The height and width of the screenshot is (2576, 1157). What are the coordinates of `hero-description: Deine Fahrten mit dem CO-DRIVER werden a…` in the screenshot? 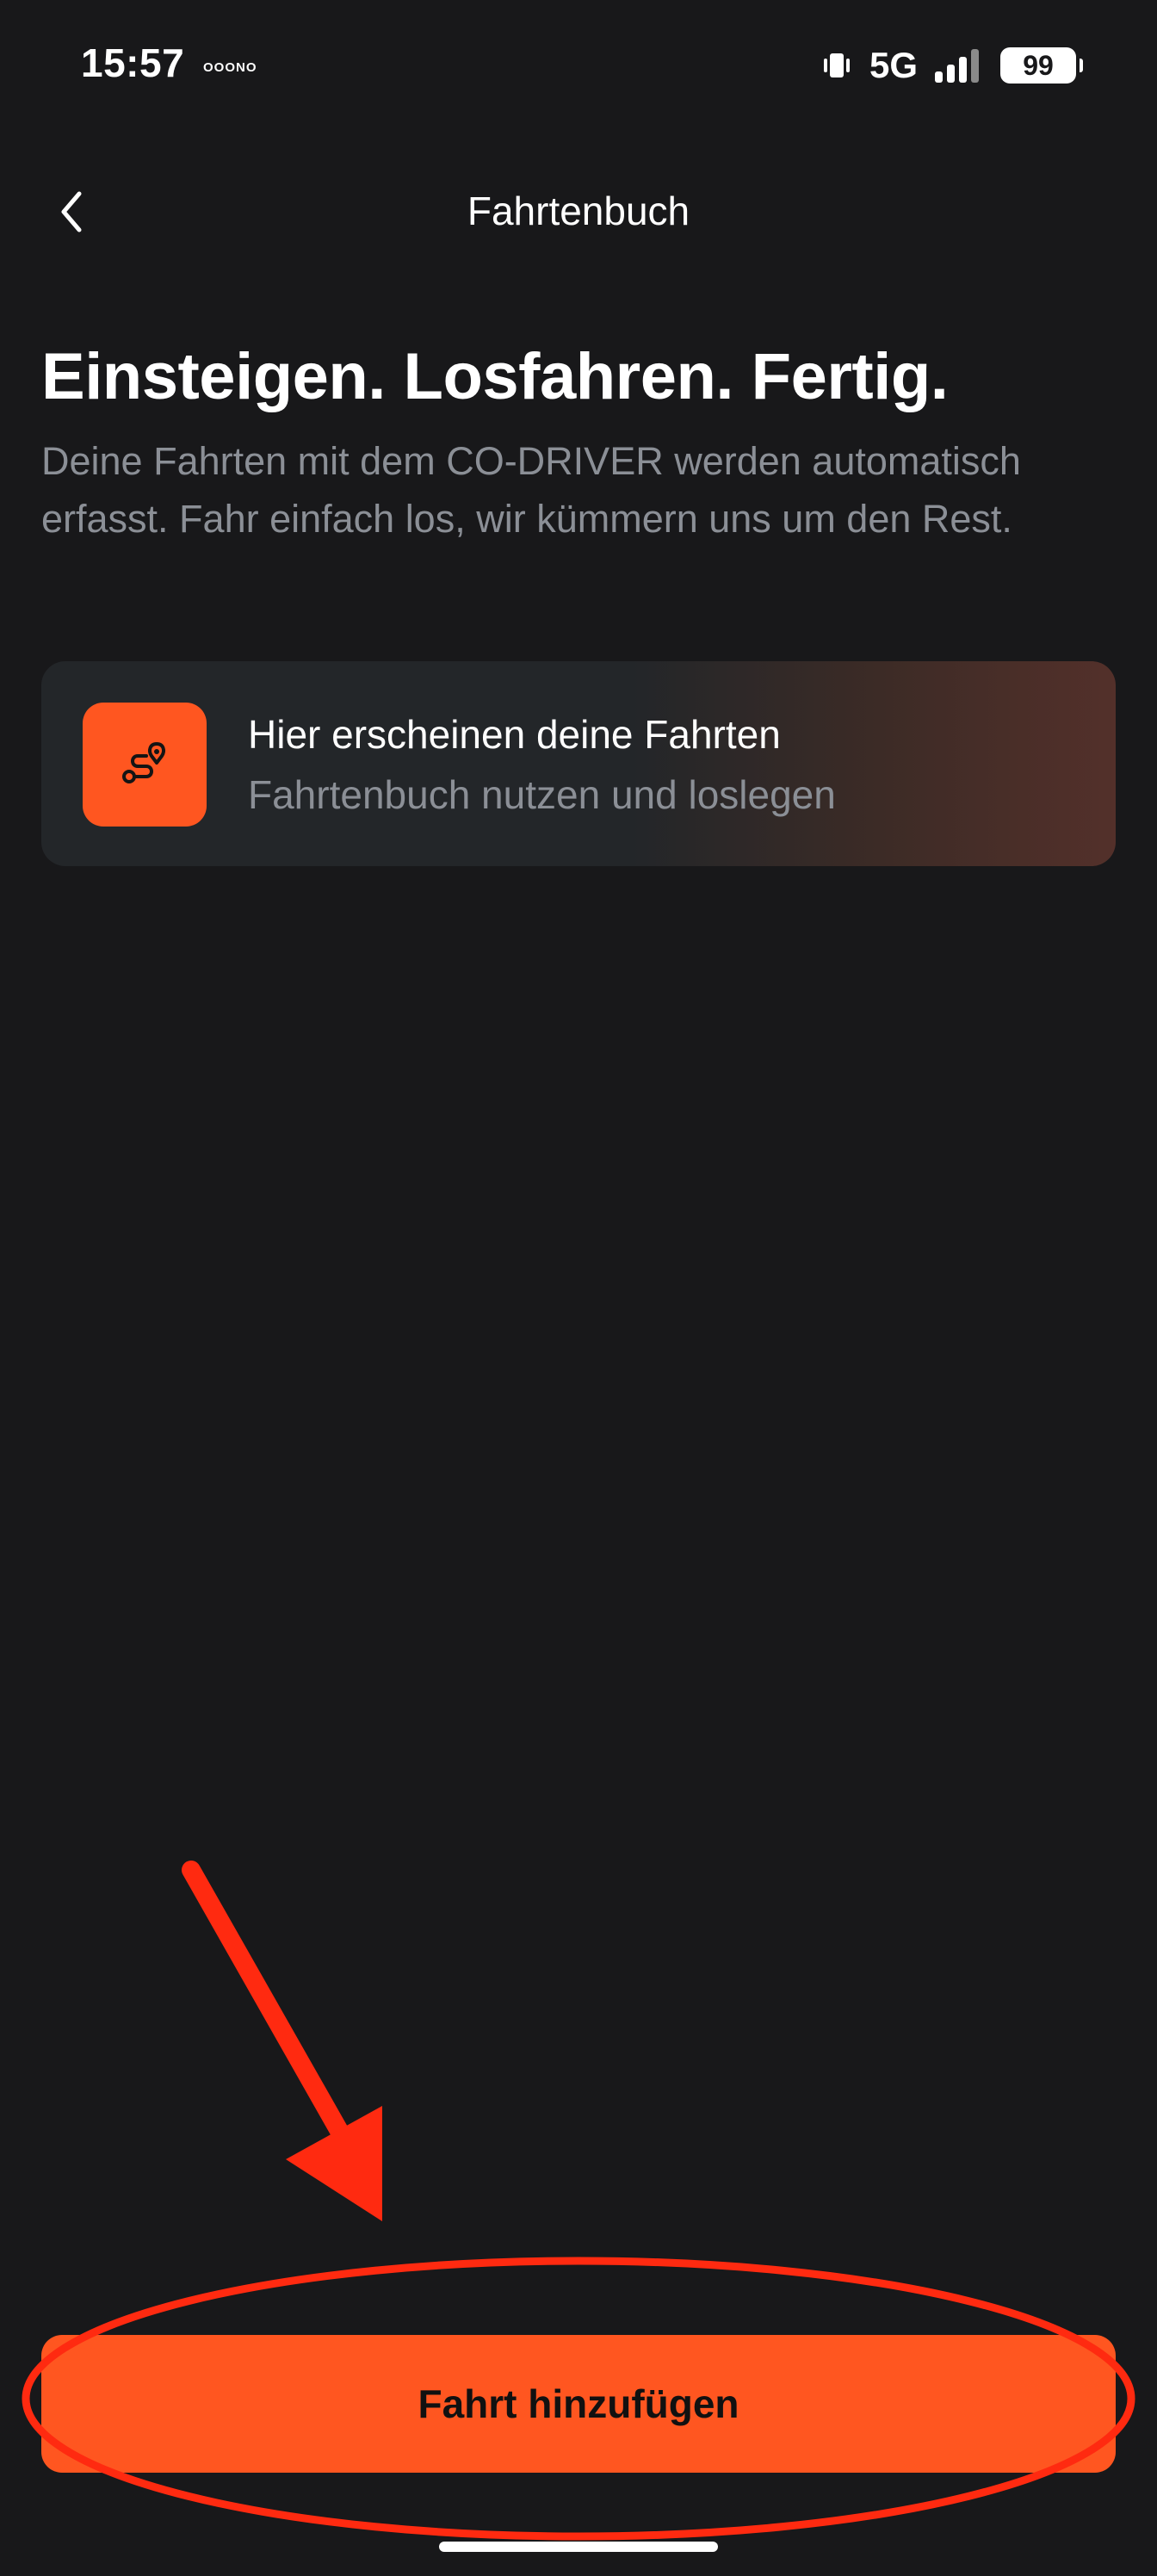 It's located at (531, 490).